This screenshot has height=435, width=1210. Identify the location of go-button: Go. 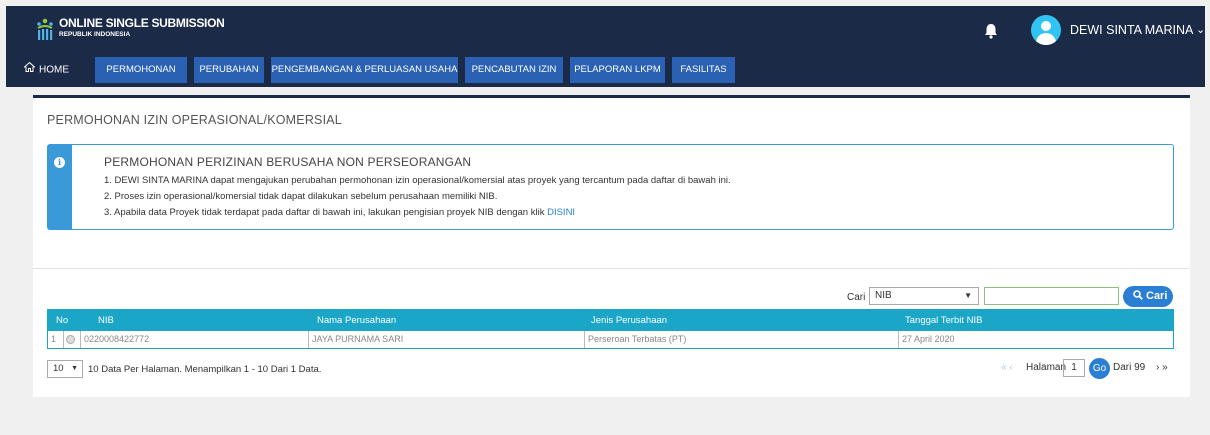
(1099, 368).